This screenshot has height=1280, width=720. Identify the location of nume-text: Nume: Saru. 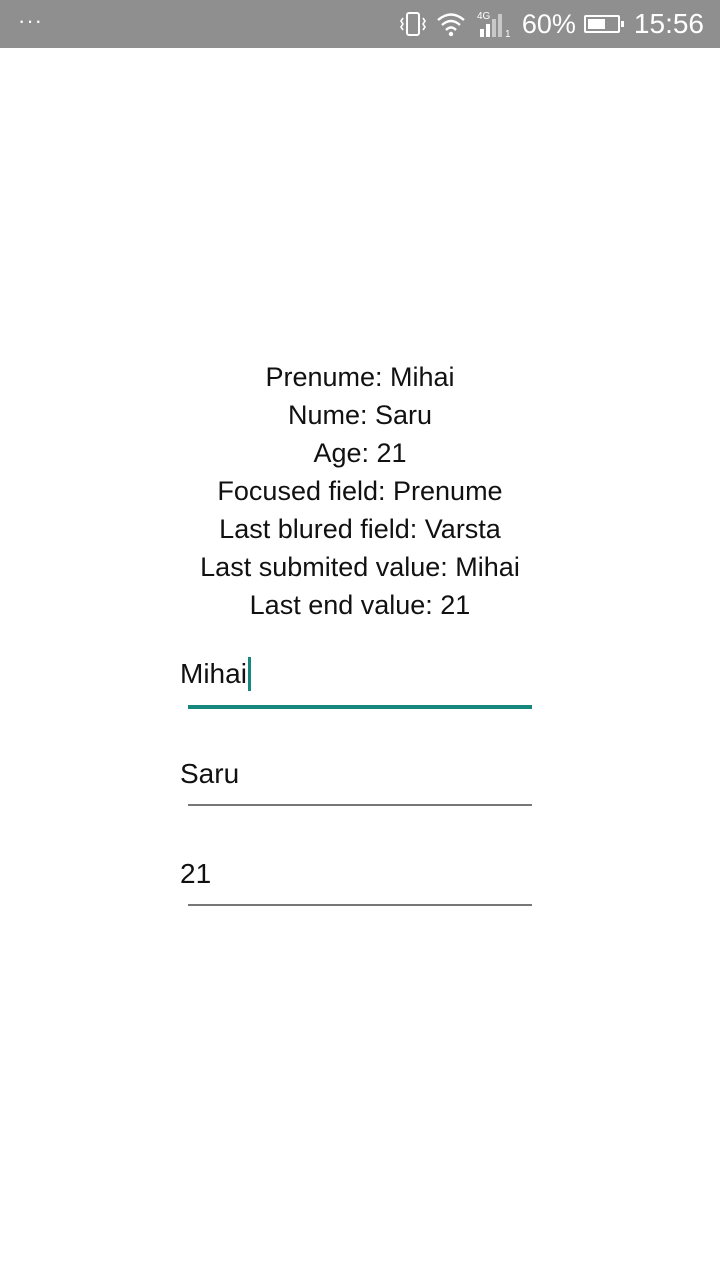
(360, 415).